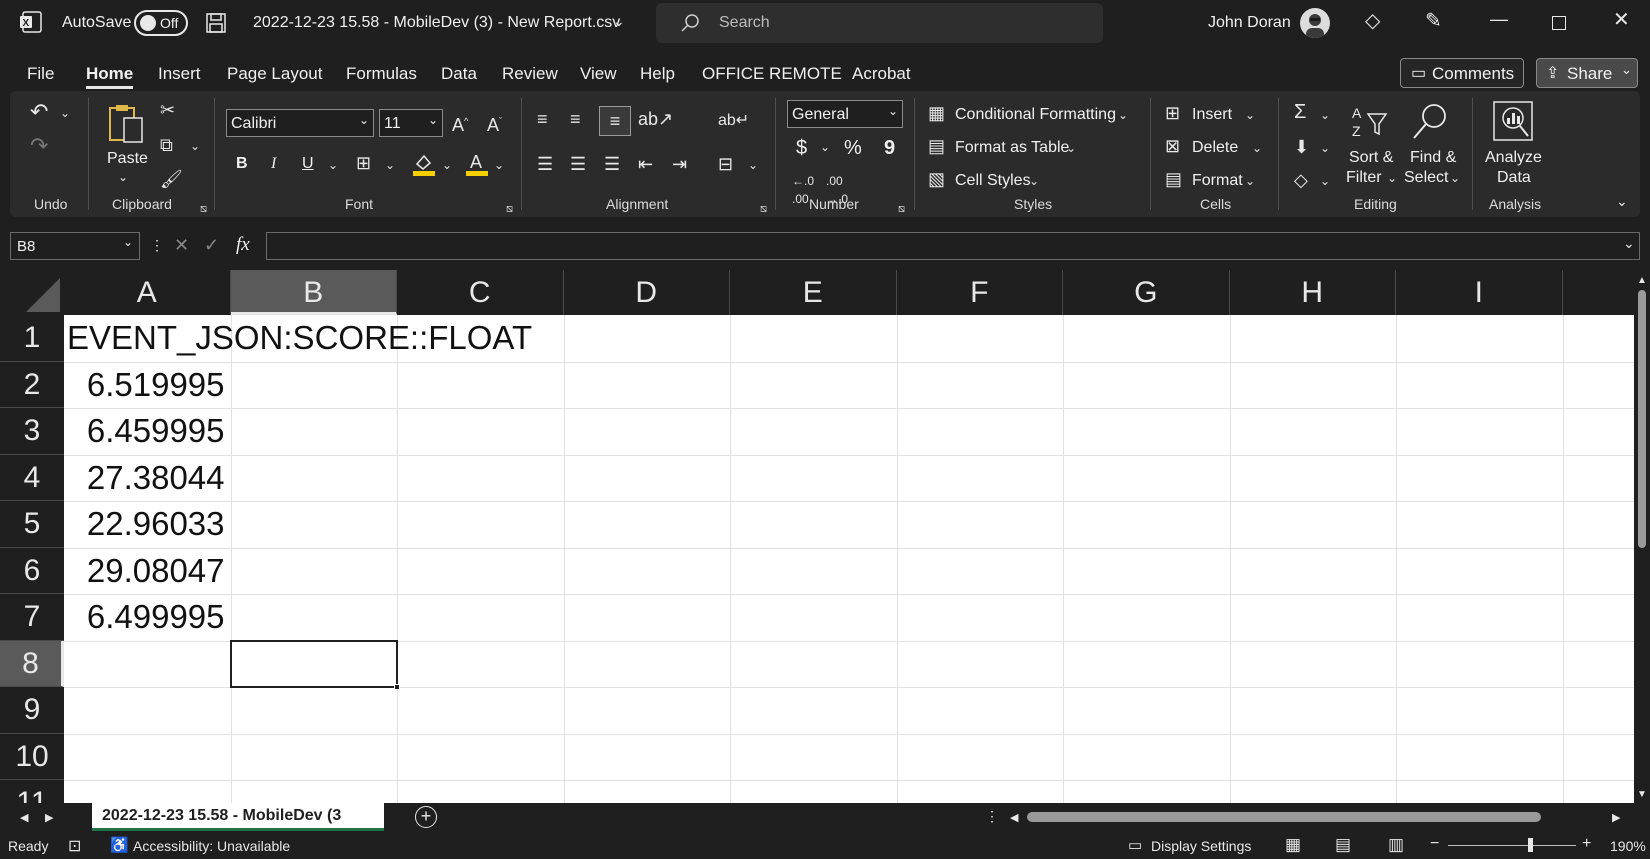  I want to click on orientation-icon: ab↗, so click(655, 119).